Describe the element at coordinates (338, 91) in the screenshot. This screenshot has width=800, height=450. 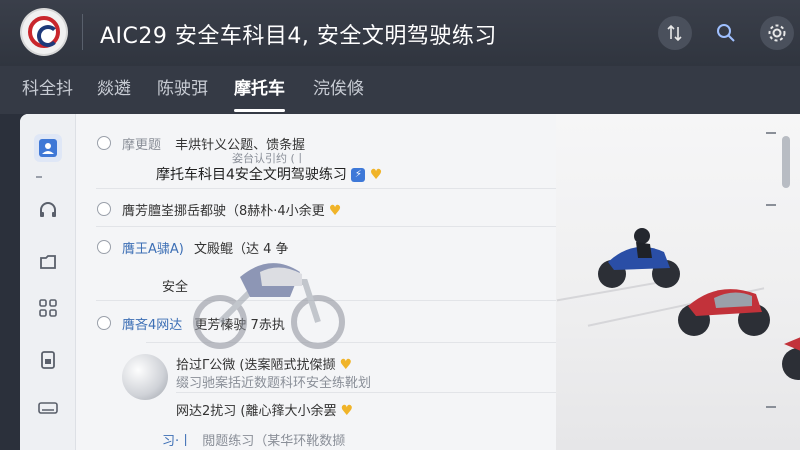
I see `tab-5: 浣俟倏` at that location.